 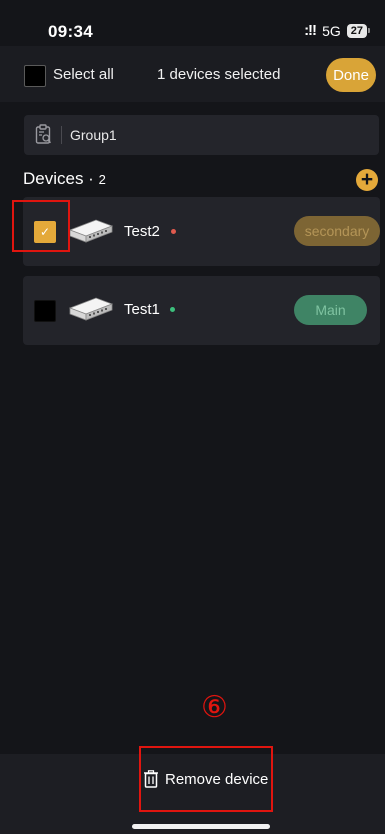 What do you see at coordinates (43, 134) in the screenshot?
I see `group-clipboard-icon` at bounding box center [43, 134].